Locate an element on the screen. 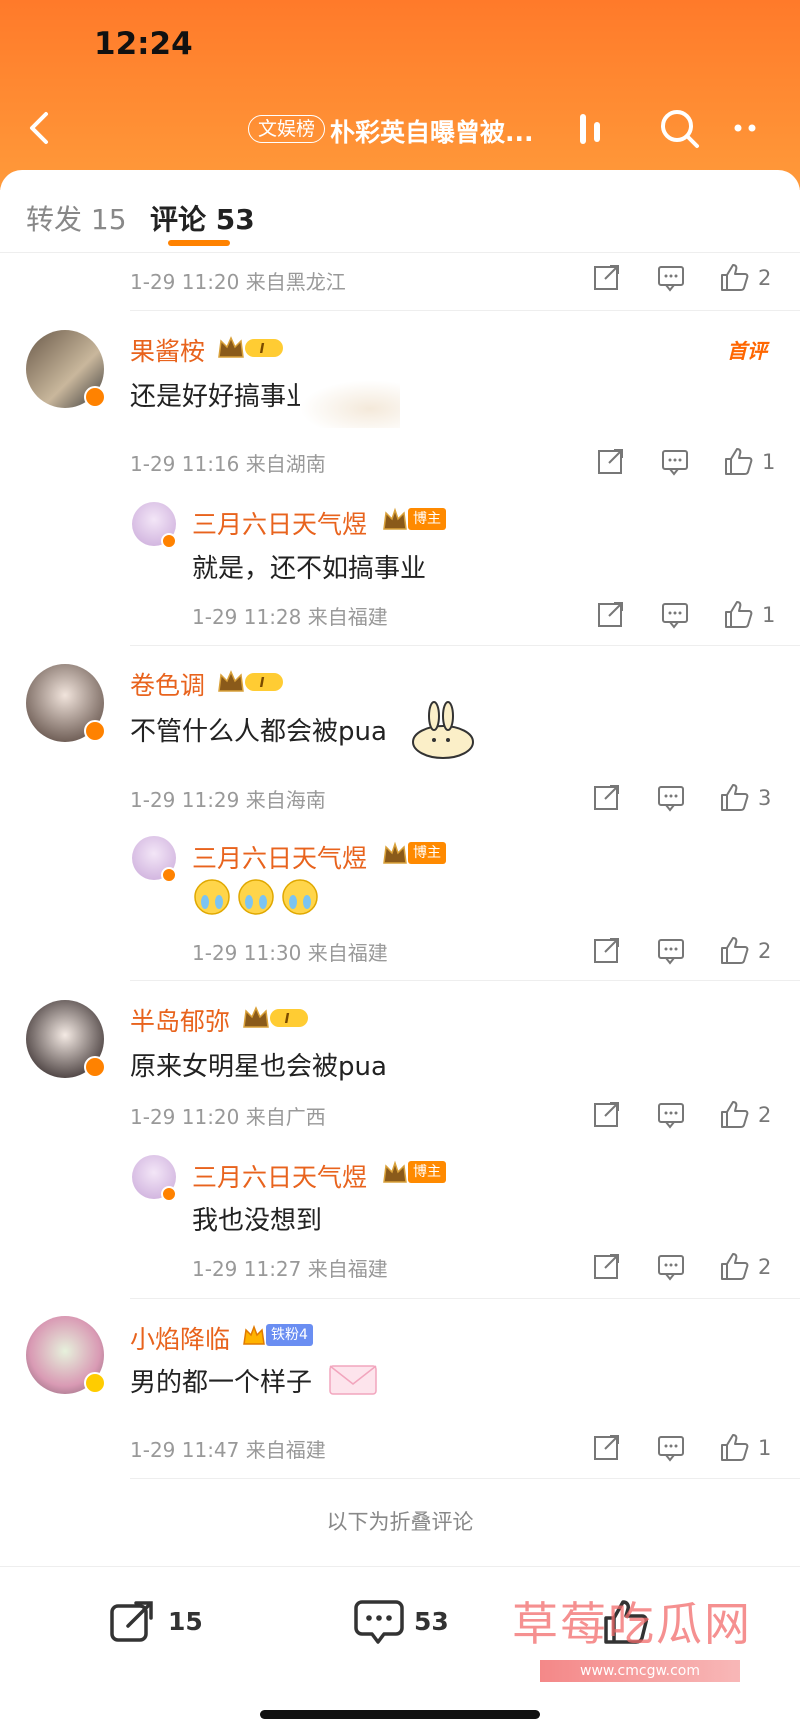 The image size is (800, 1732). comment-meta: 1-29 11:20 来自广西 is located at coordinates (228, 1117).